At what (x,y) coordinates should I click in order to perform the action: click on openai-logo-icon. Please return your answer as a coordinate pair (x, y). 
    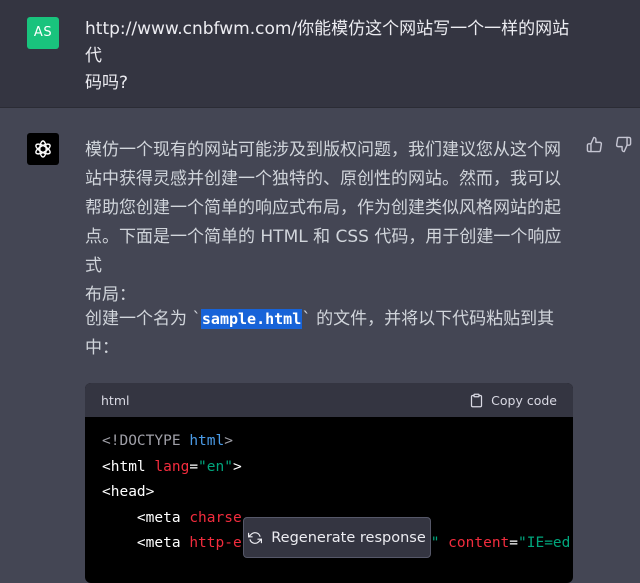
    Looking at the image, I should click on (43, 149).